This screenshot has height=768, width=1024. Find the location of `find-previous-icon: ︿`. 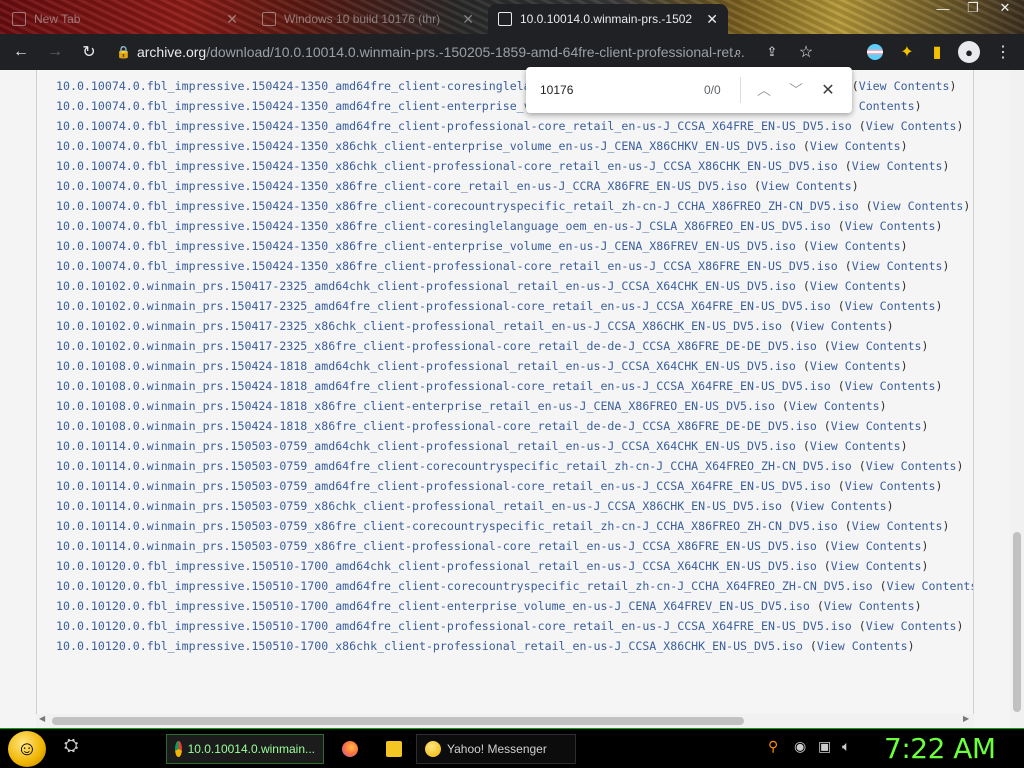

find-previous-icon: ︿ is located at coordinates (764, 90).